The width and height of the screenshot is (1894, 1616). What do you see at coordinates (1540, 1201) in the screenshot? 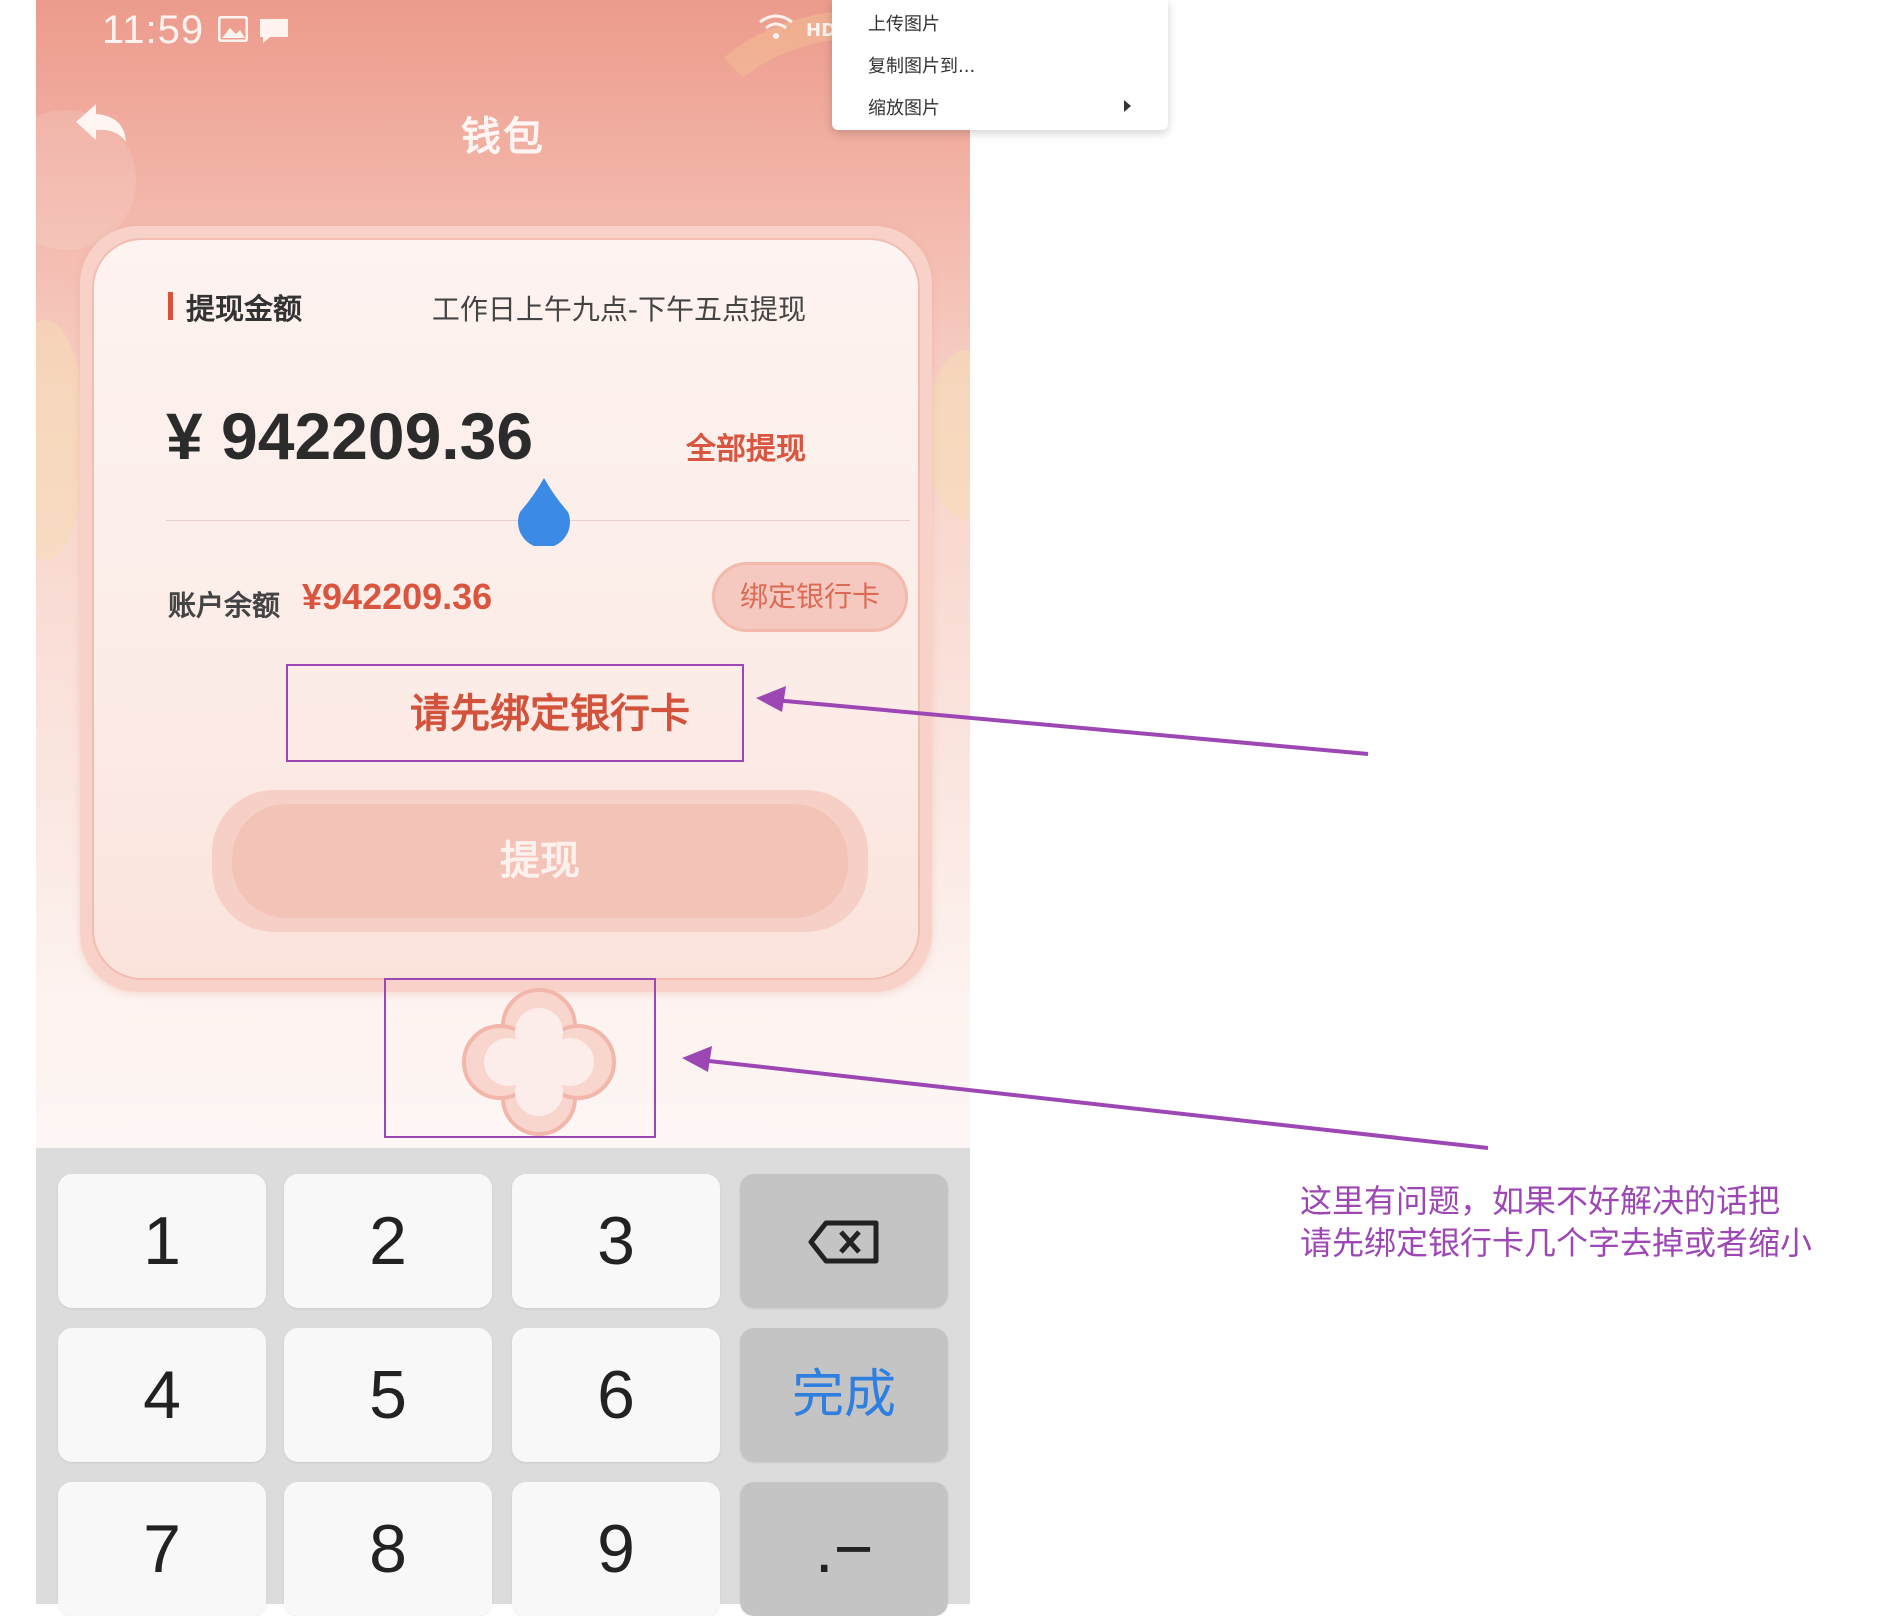
I see `annotation-note-line1: 这里有问题，如果不好解决的话把` at bounding box center [1540, 1201].